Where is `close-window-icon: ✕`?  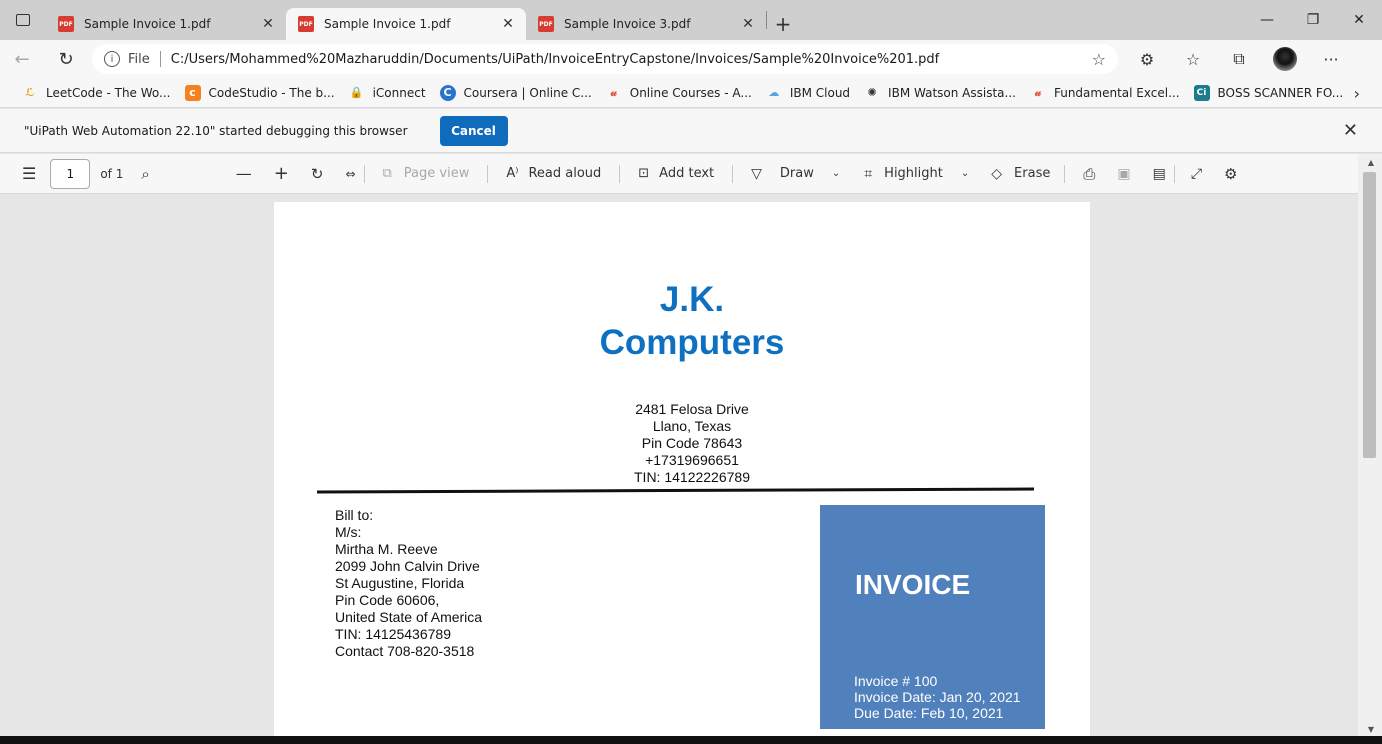 close-window-icon: ✕ is located at coordinates (1359, 20).